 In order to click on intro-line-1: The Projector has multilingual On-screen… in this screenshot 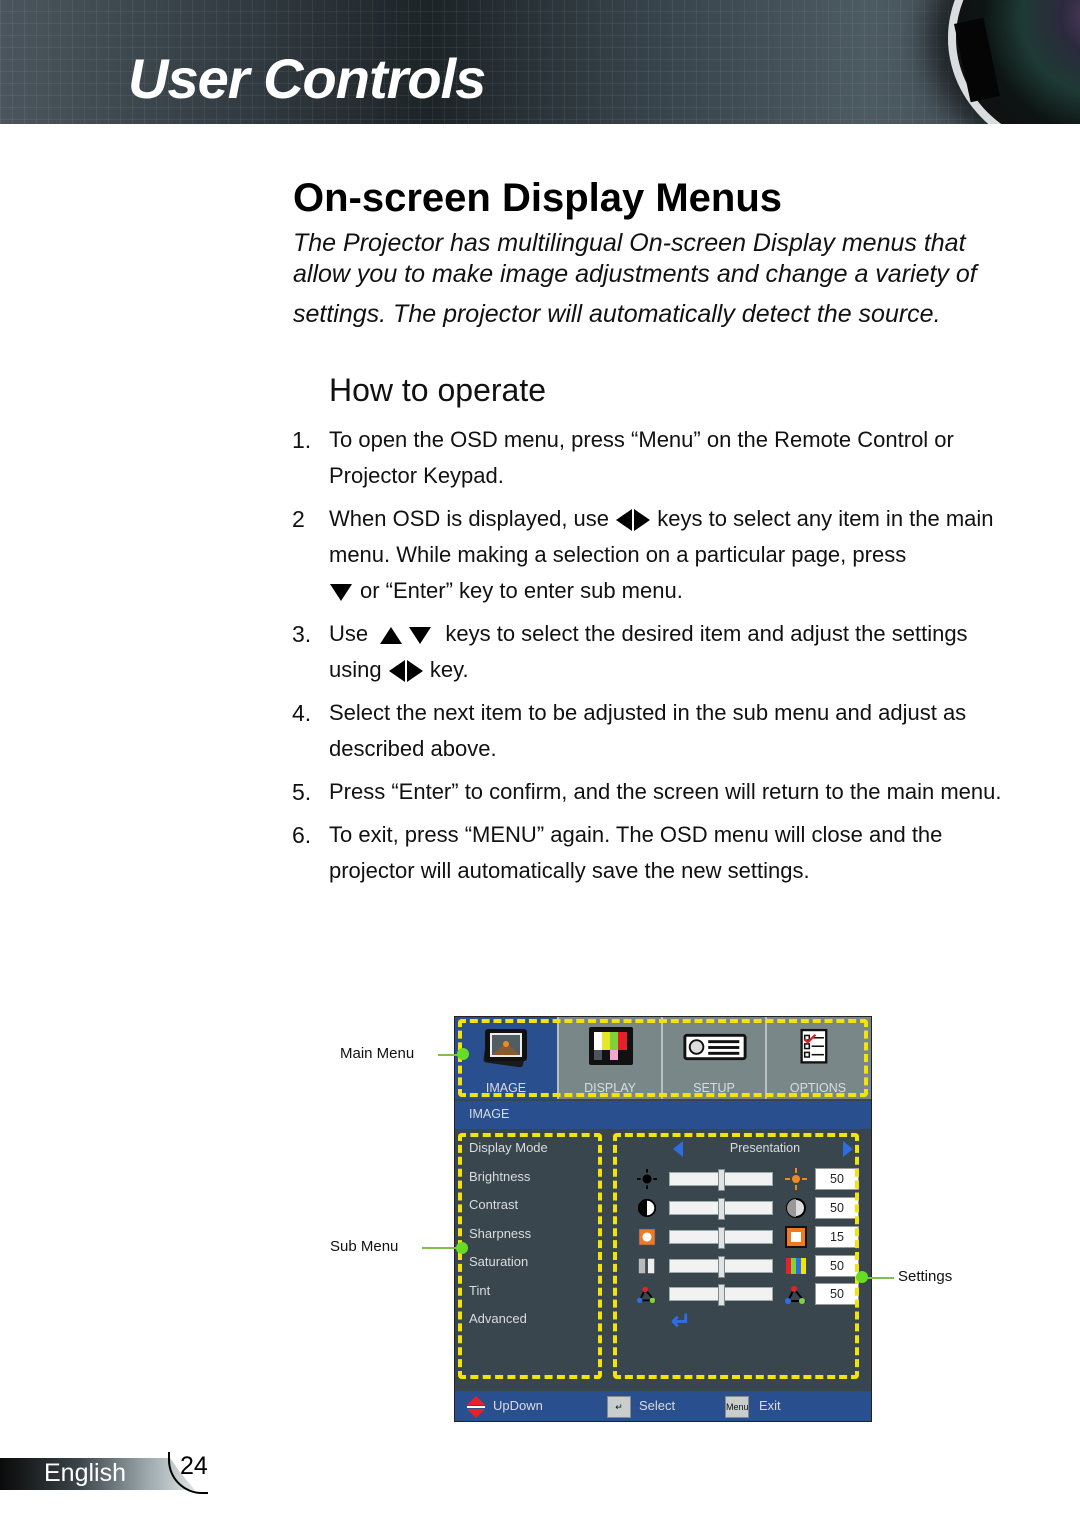, I will do `click(629, 243)`.